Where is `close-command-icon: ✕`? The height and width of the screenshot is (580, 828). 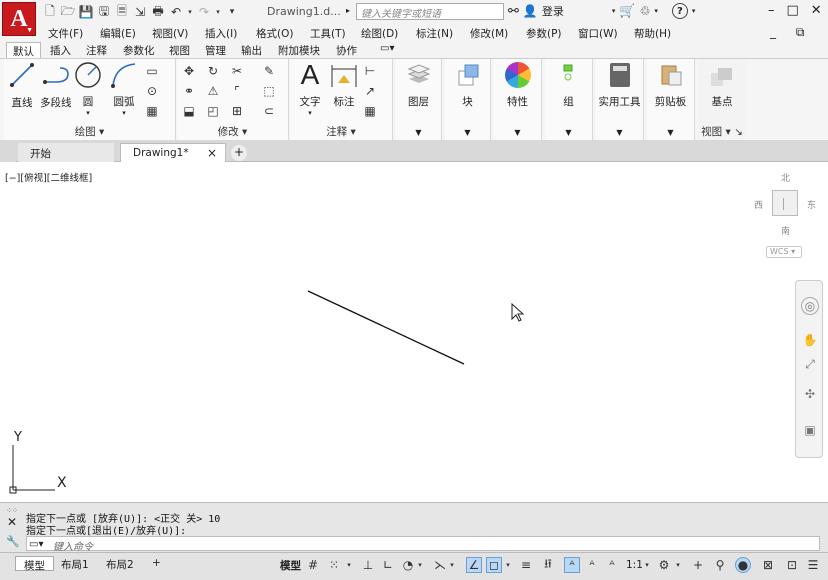
close-command-icon: ✕ is located at coordinates (12, 522).